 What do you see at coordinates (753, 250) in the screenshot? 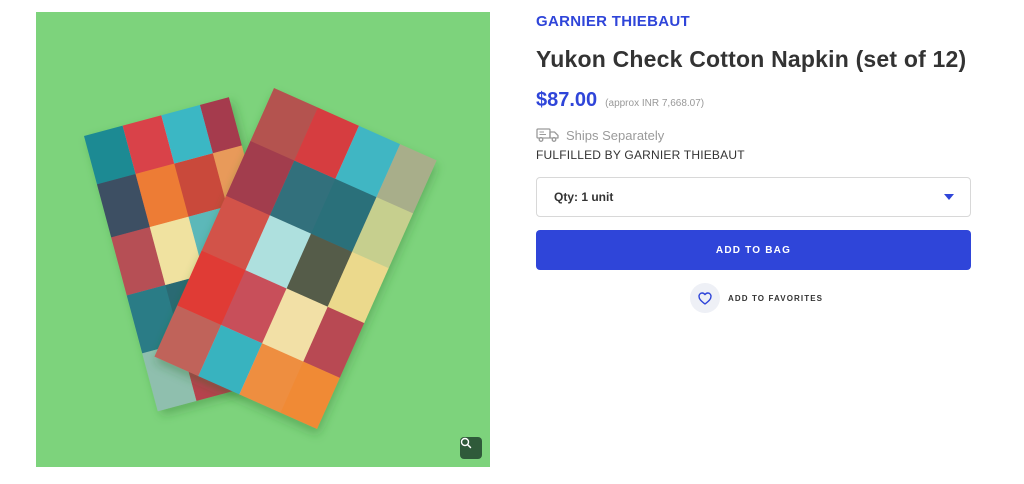
I see `add-to-bag-button: ADD TO BAG` at bounding box center [753, 250].